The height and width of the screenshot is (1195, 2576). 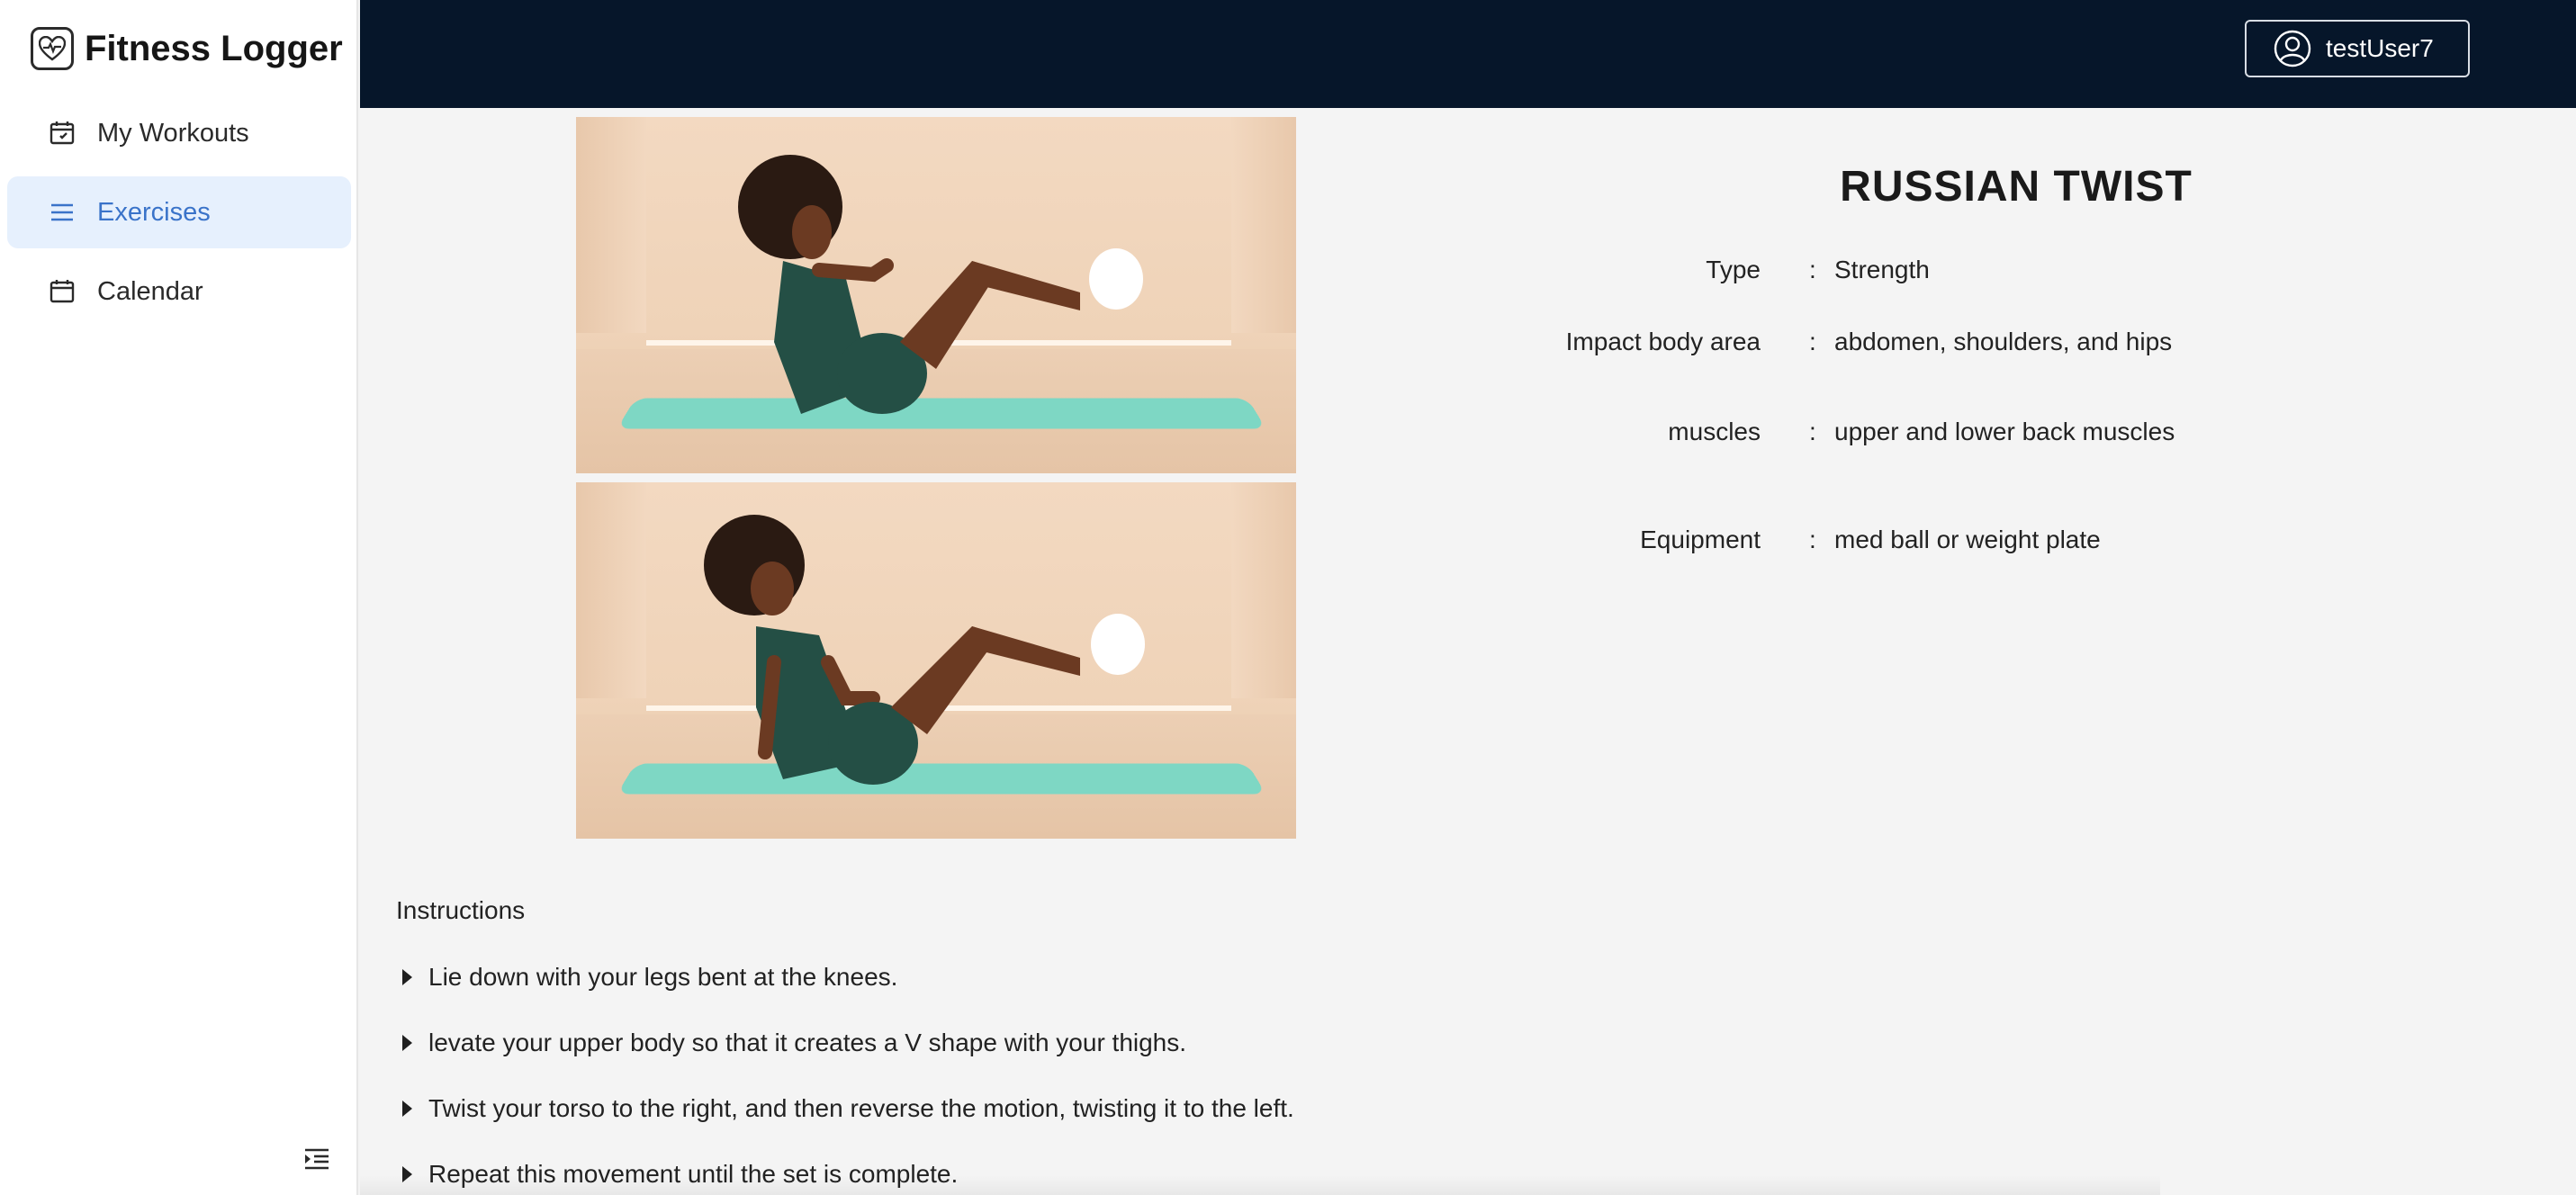 I want to click on detail-key: Equipment, so click(x=1700, y=540).